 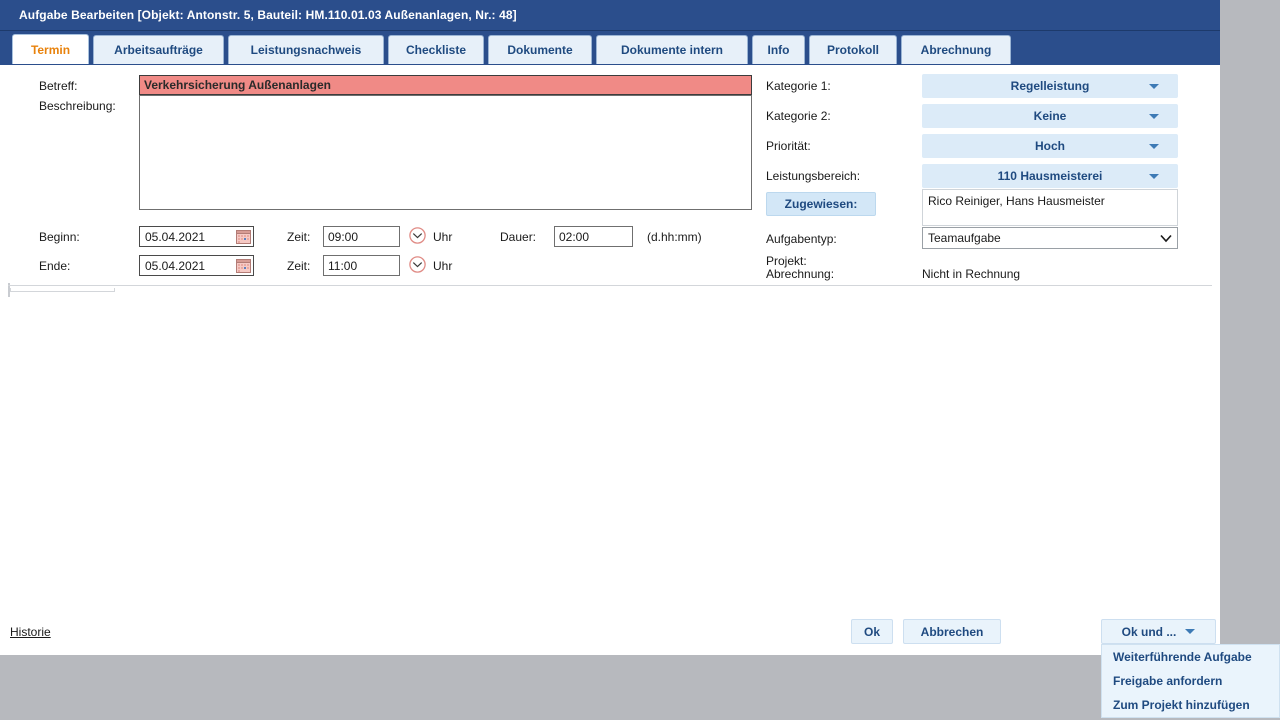 I want to click on ok-button-label: Ok, so click(x=871, y=631).